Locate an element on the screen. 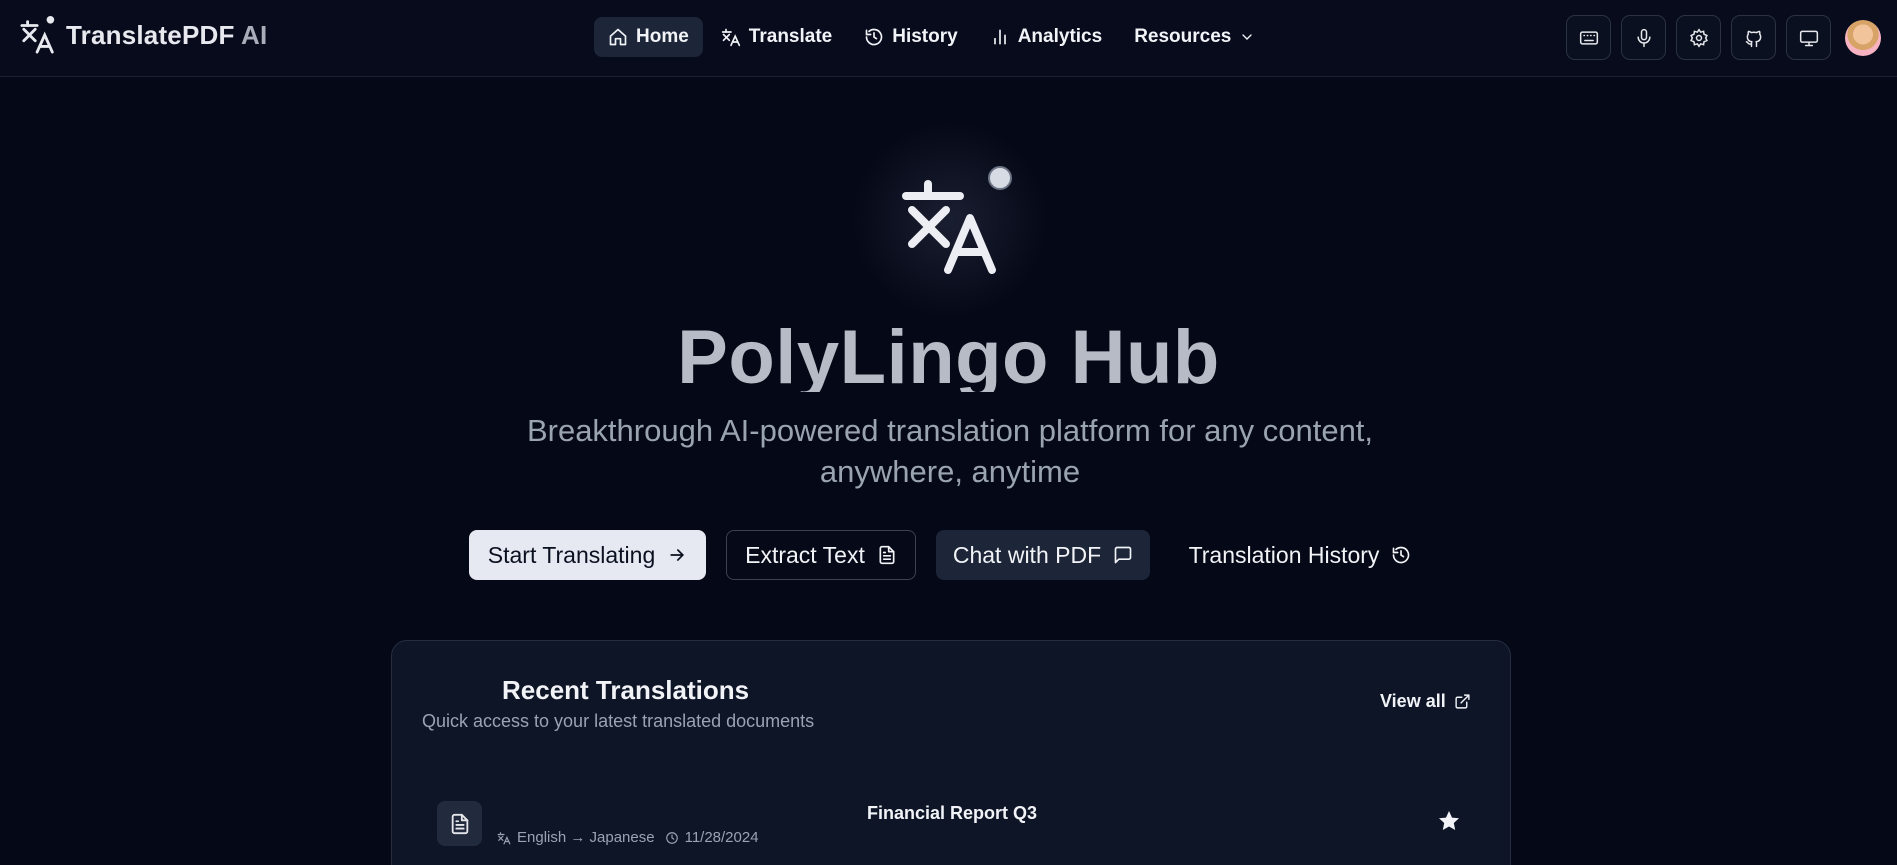 The image size is (1897, 865). document-meta: English → Japanese 11/28/2024 is located at coordinates (628, 837).